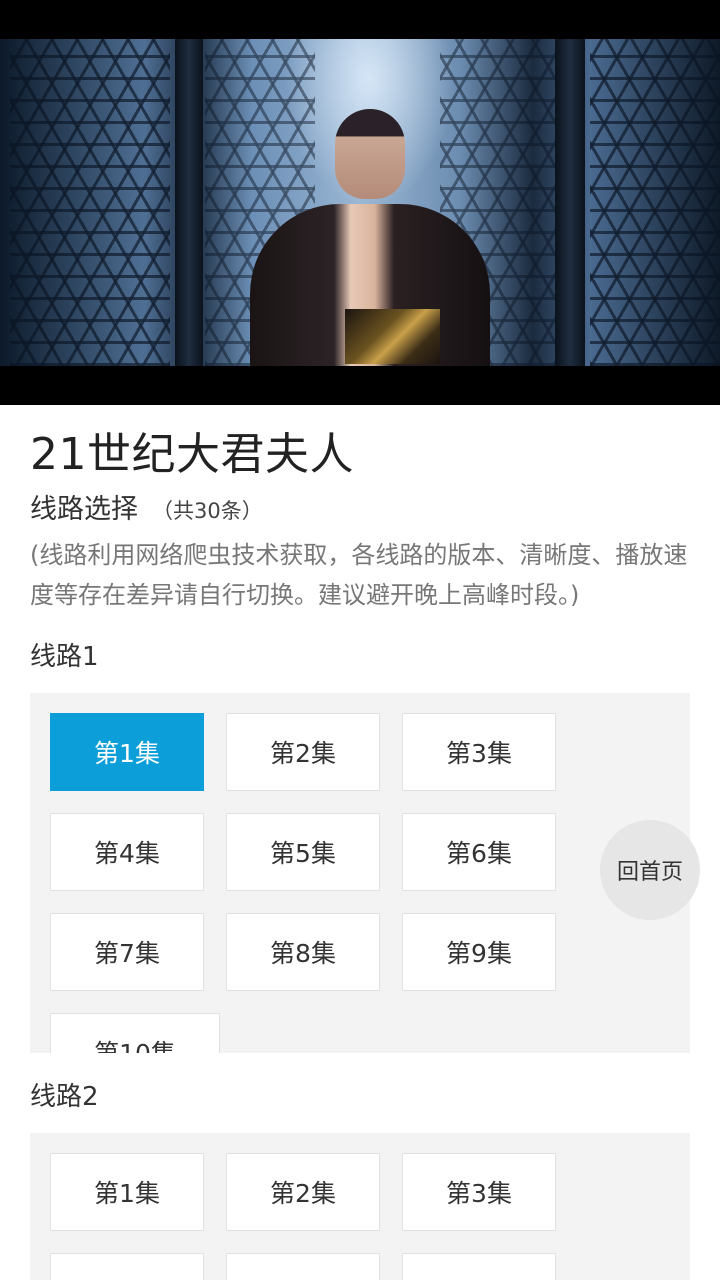 The width and height of the screenshot is (720, 1280). I want to click on pillar-left, so click(189, 202).